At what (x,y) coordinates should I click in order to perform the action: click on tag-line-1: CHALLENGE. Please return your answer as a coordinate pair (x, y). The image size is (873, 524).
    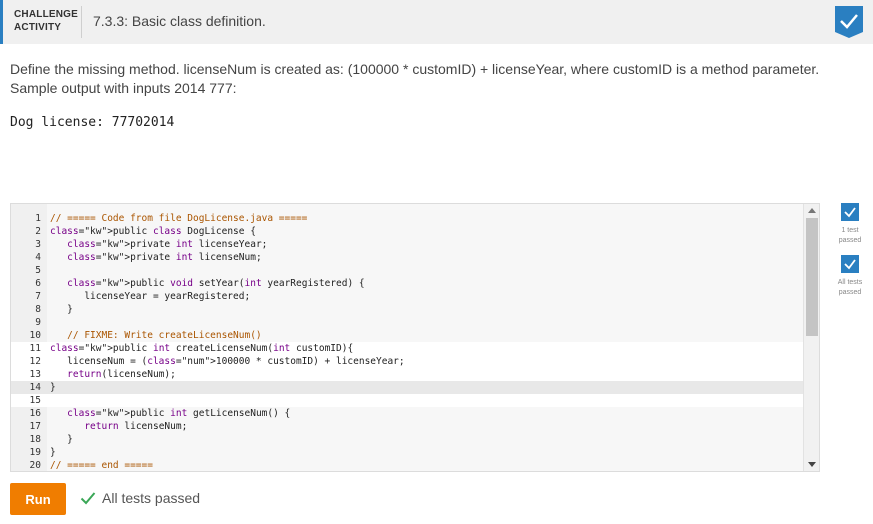
    Looking at the image, I should click on (46, 14).